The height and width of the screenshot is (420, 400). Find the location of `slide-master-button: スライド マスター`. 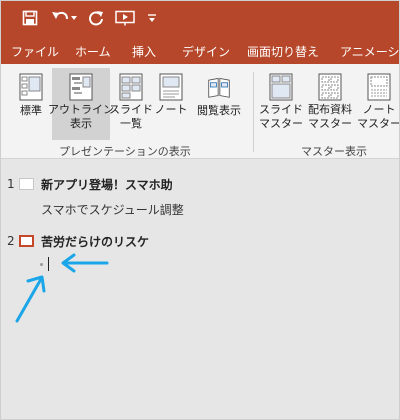

slide-master-button: スライド マスター is located at coordinates (281, 104).